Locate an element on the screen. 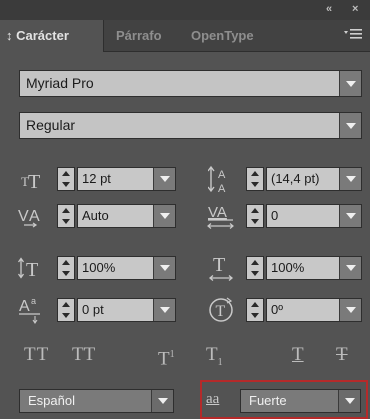 Image resolution: width=370 pixels, height=419 pixels. small-caps-button: TT is located at coordinates (83, 355).